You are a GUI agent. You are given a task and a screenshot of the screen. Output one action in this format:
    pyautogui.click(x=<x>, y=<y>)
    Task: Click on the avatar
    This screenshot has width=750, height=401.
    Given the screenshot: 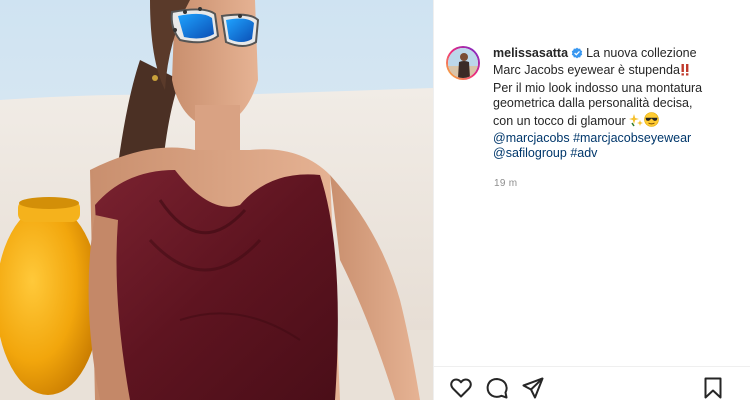 What is the action you would take?
    pyautogui.click(x=463, y=63)
    